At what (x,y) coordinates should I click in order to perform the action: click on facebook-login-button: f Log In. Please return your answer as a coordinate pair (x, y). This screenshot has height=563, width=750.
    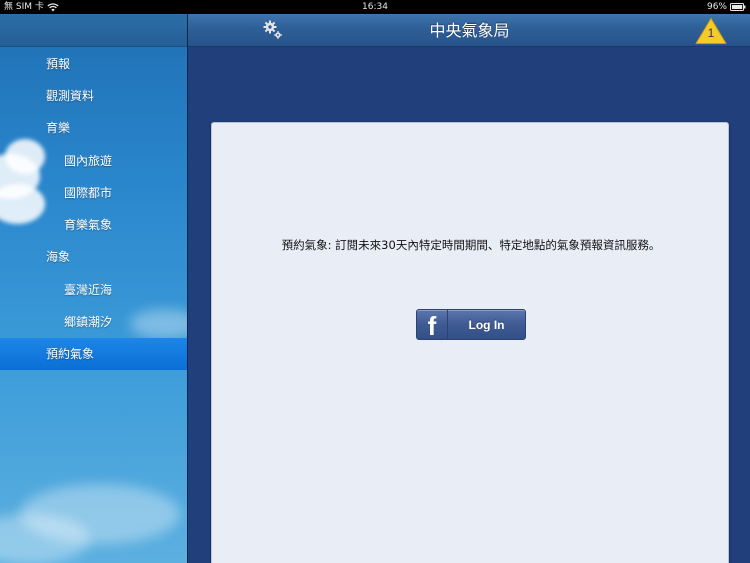
    Looking at the image, I should click on (471, 324).